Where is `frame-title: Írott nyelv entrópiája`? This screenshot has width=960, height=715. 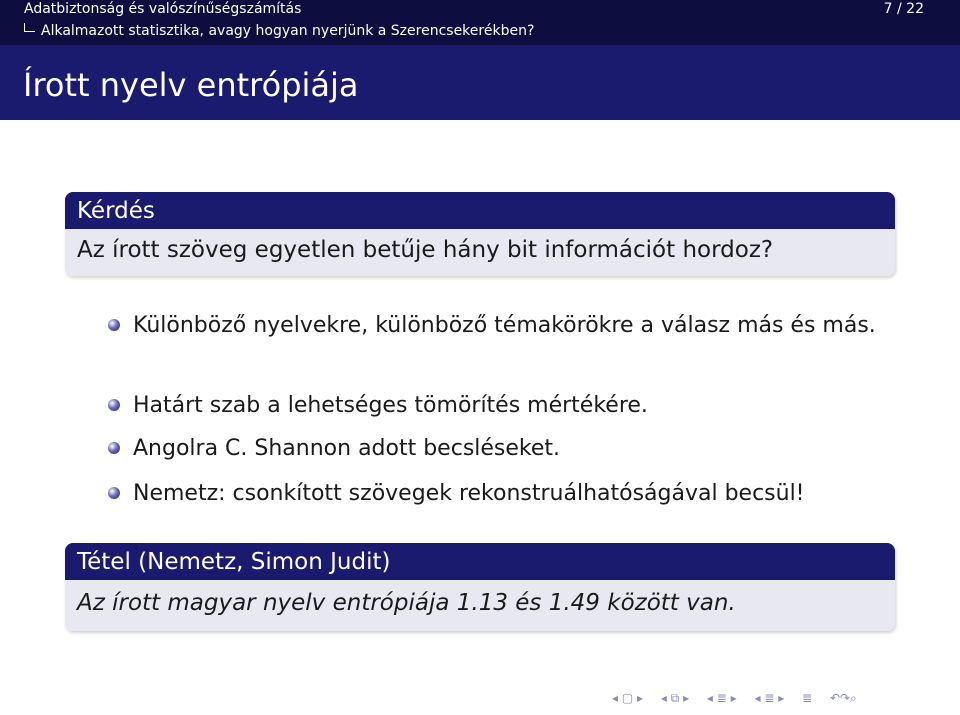
frame-title: Írott nyelv entrópiája is located at coordinates (191, 85).